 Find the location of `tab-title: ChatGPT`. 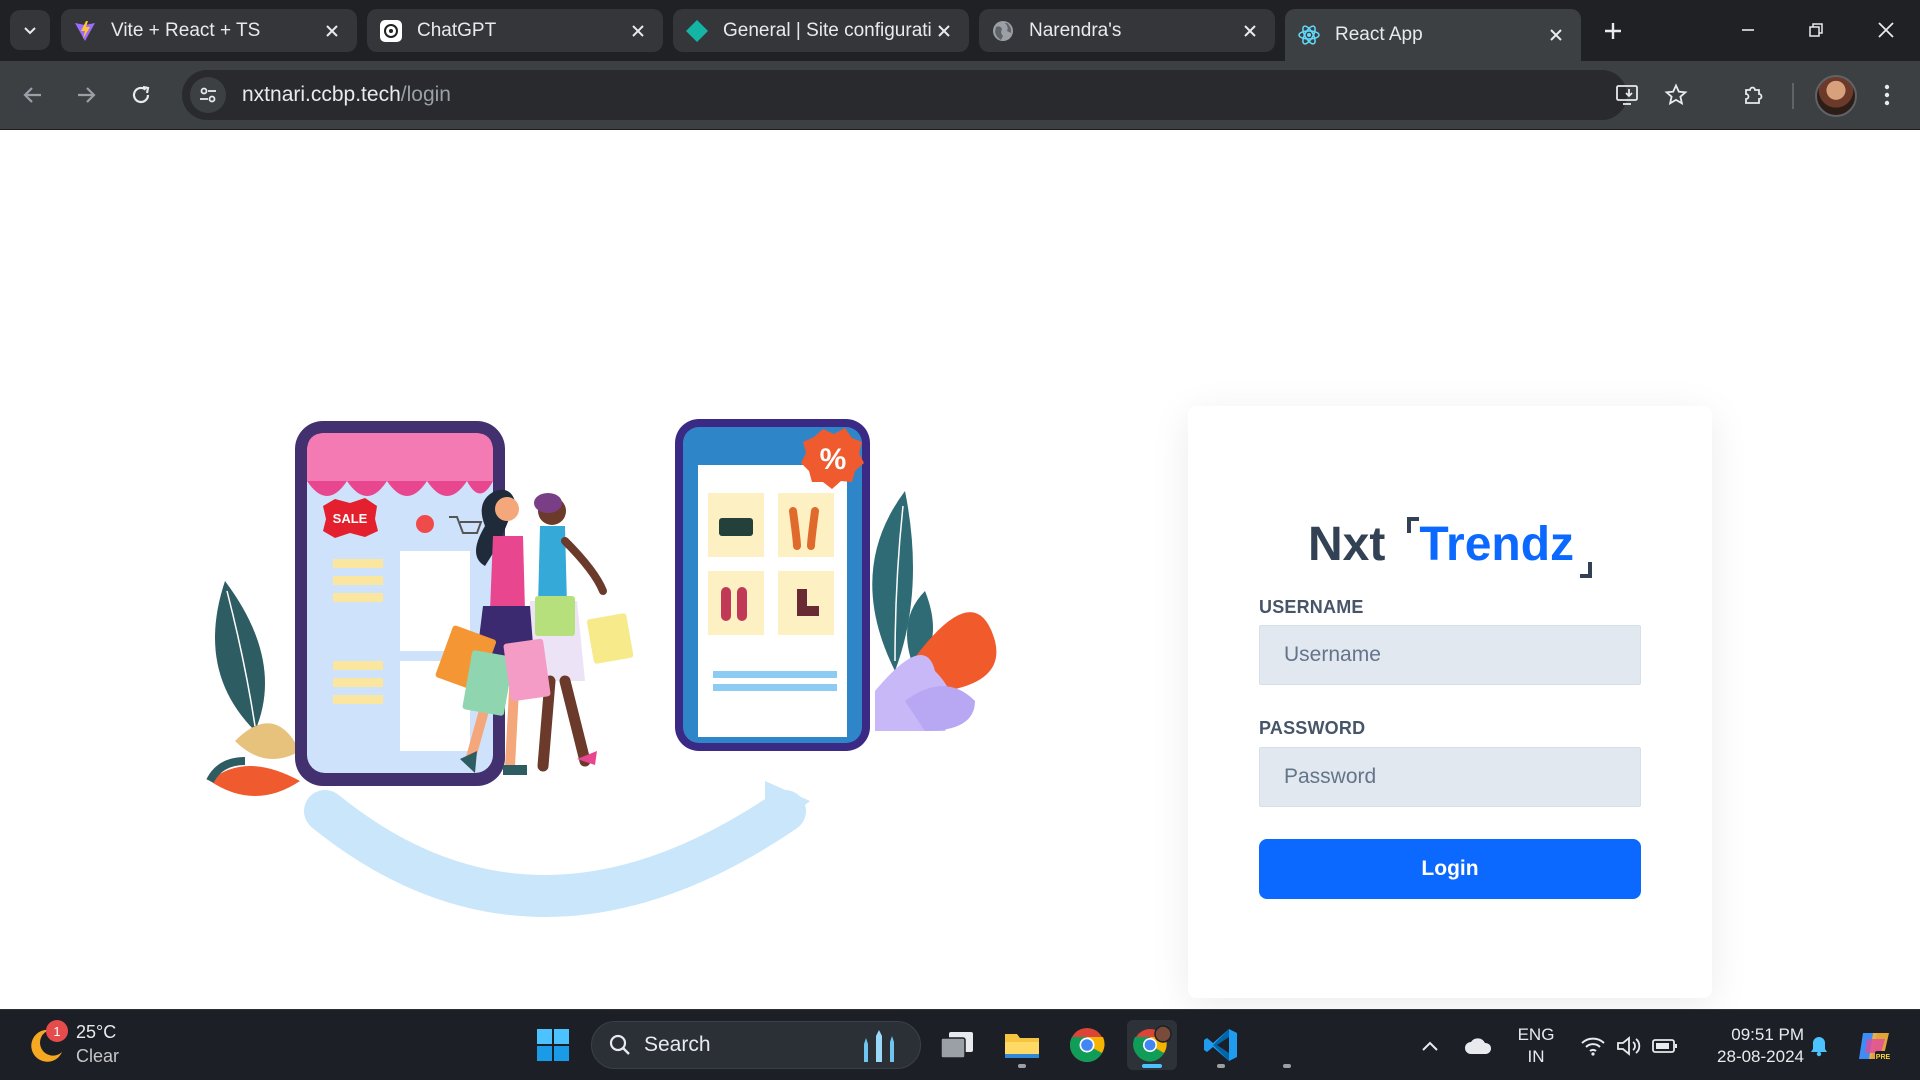

tab-title: ChatGPT is located at coordinates (457, 30).